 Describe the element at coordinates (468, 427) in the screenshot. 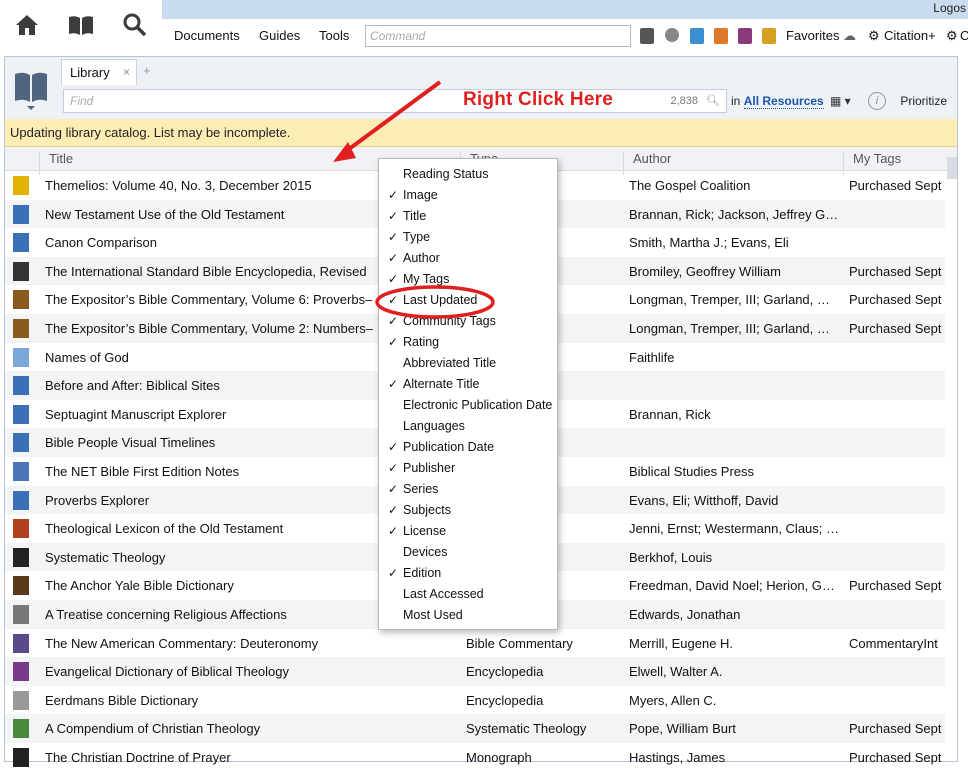

I see `context-menu-item: Languages` at that location.